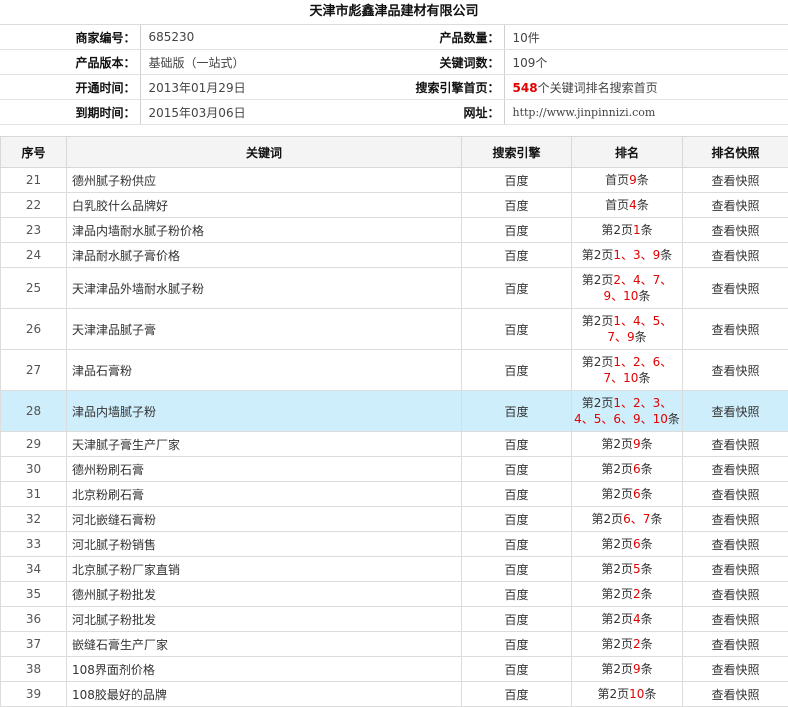  Describe the element at coordinates (394, 37) in the screenshot. I see `info-row: 商家编号：685230产品数量：10件` at that location.